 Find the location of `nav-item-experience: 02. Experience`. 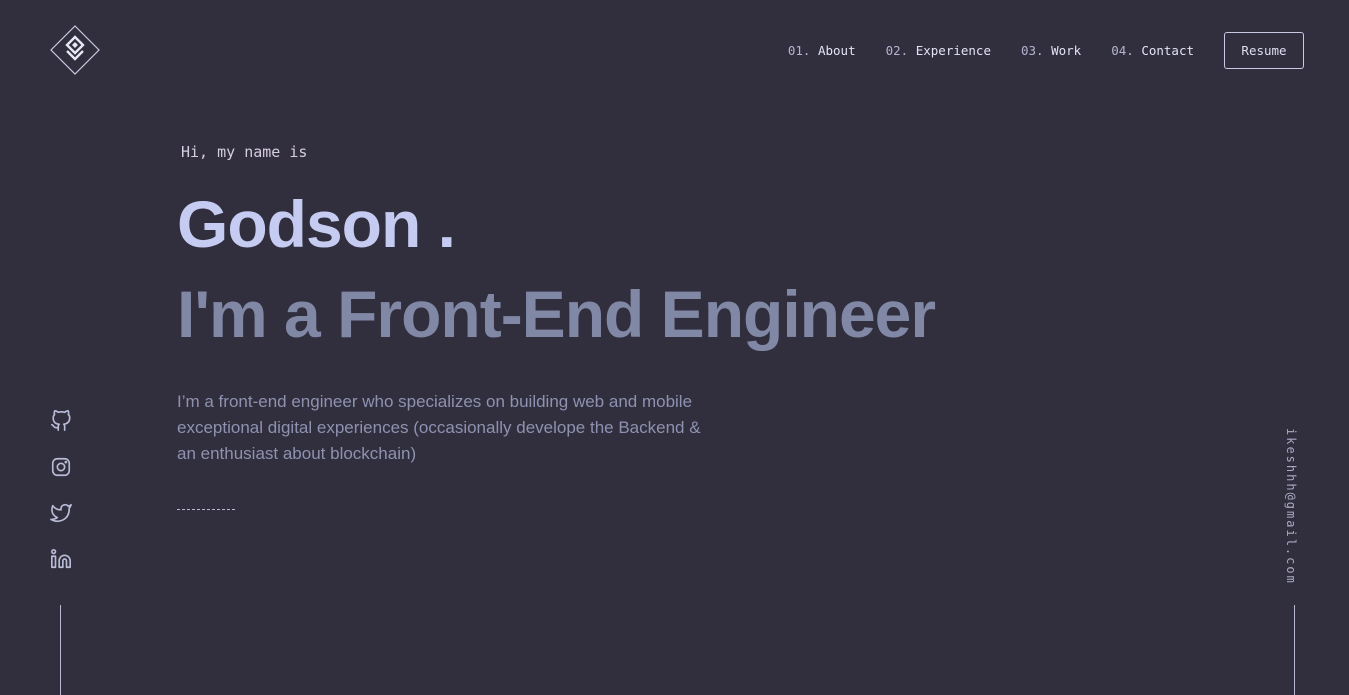

nav-item-experience: 02. Experience is located at coordinates (938, 50).